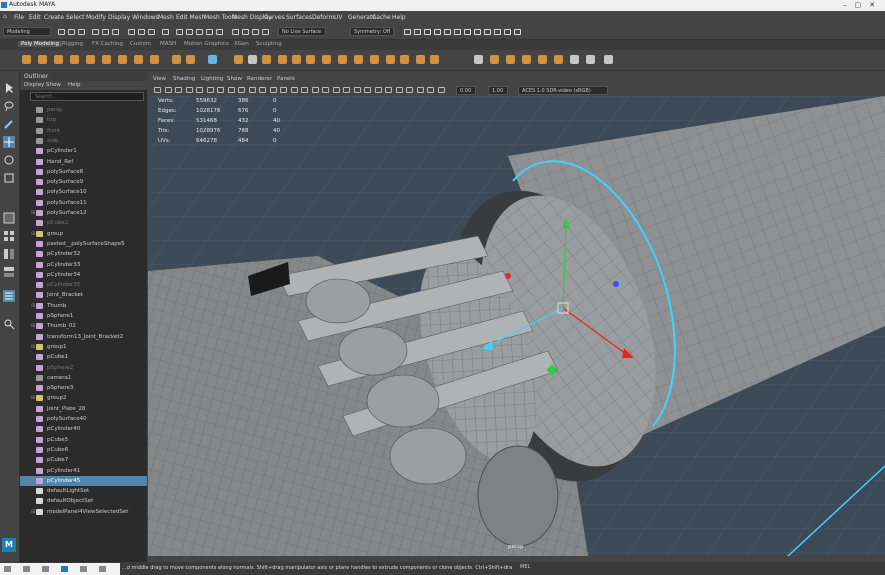 This screenshot has height=575, width=885. What do you see at coordinates (338, 17) in the screenshot?
I see `menu-uv: UV` at bounding box center [338, 17].